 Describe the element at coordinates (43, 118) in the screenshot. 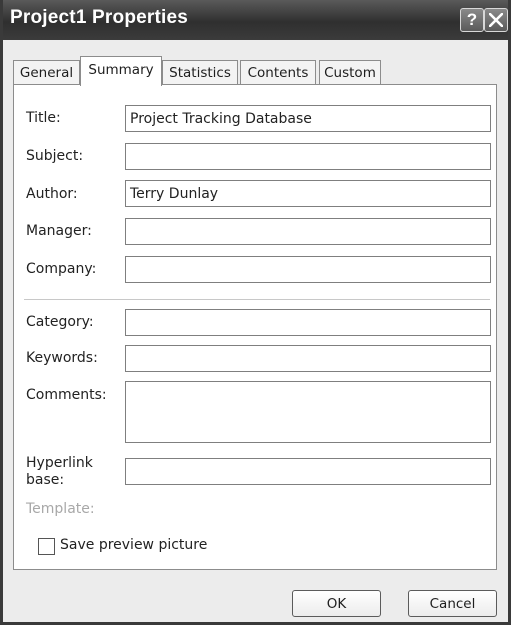

I see `title-label: Title:` at that location.